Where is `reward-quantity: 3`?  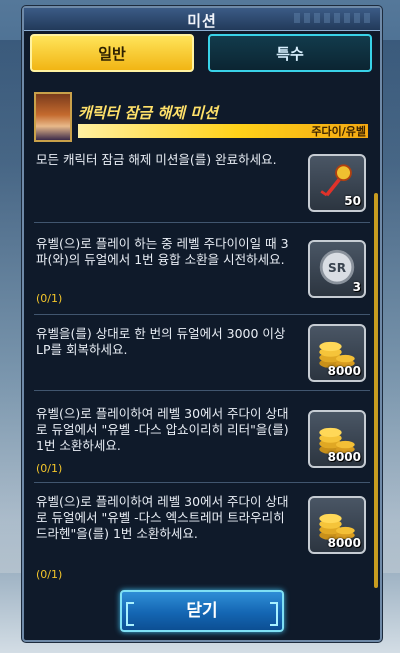
reward-quantity: 3 is located at coordinates (356, 287).